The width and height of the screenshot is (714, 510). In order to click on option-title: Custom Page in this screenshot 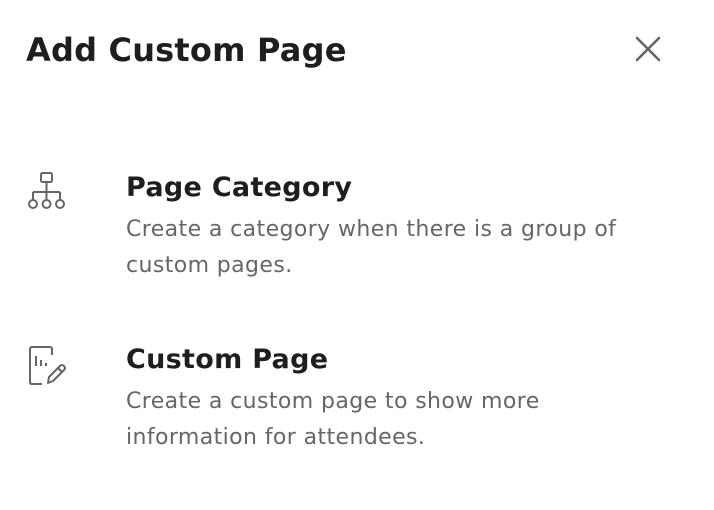, I will do `click(227, 359)`.